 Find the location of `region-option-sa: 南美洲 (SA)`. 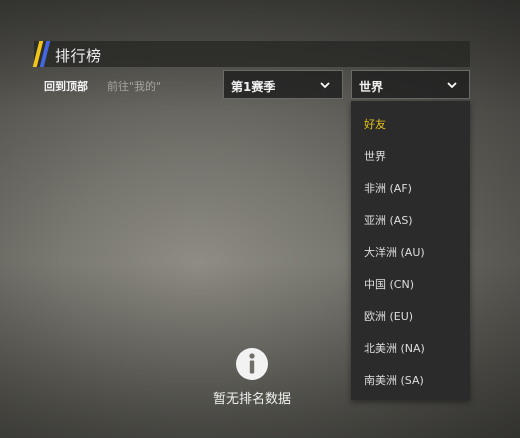

region-option-sa: 南美洲 (SA) is located at coordinates (394, 380).